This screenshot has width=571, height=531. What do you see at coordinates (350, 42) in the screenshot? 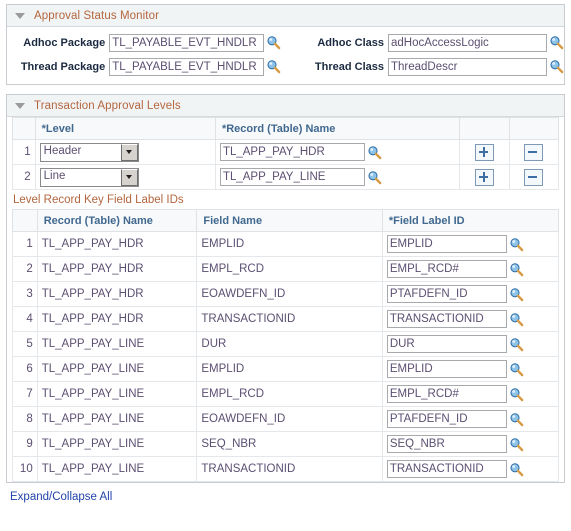
I see `adhoc-class-label: Adhoc Class` at bounding box center [350, 42].